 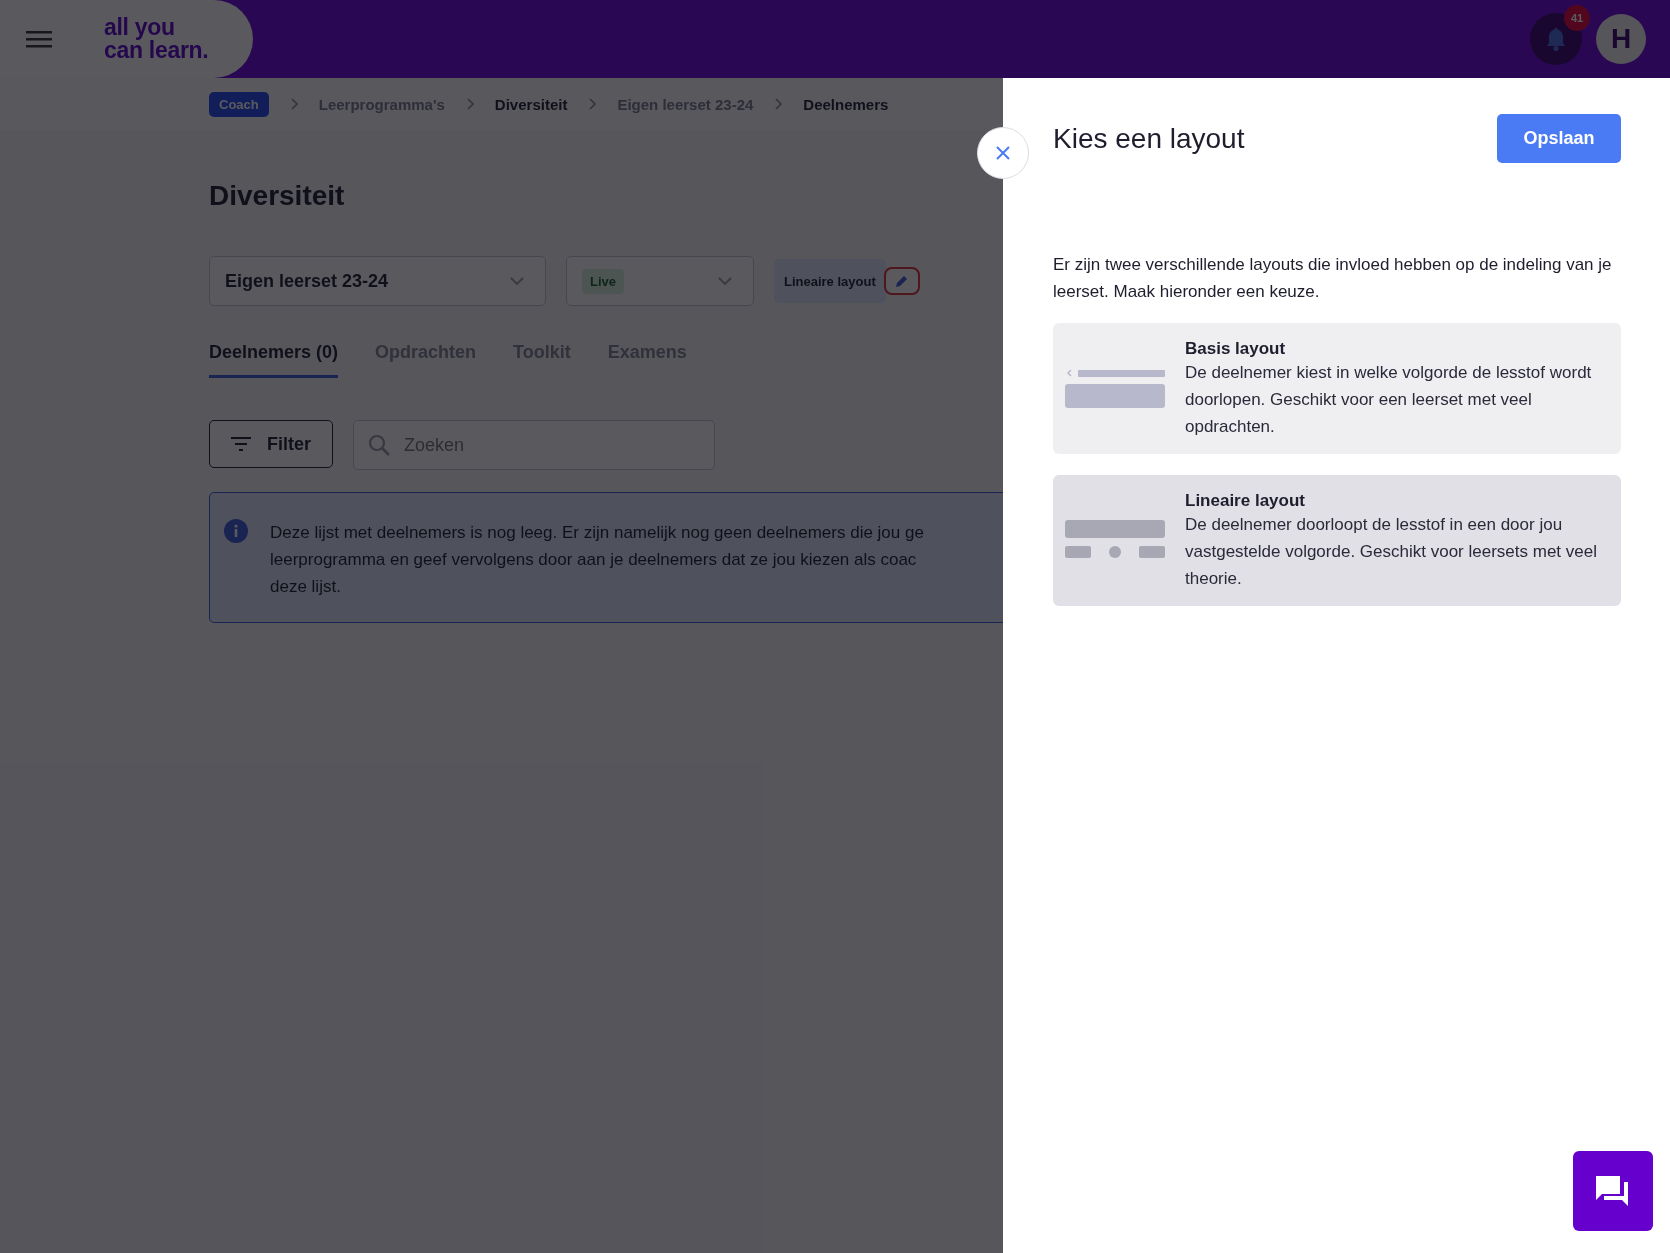 I want to click on layout-option: Basis layout De deelnemer kiest in welke volgorde de lesstof wordt doorlopen. Geschikt voor een leerset met veel opdrachten., so click(x=1337, y=388).